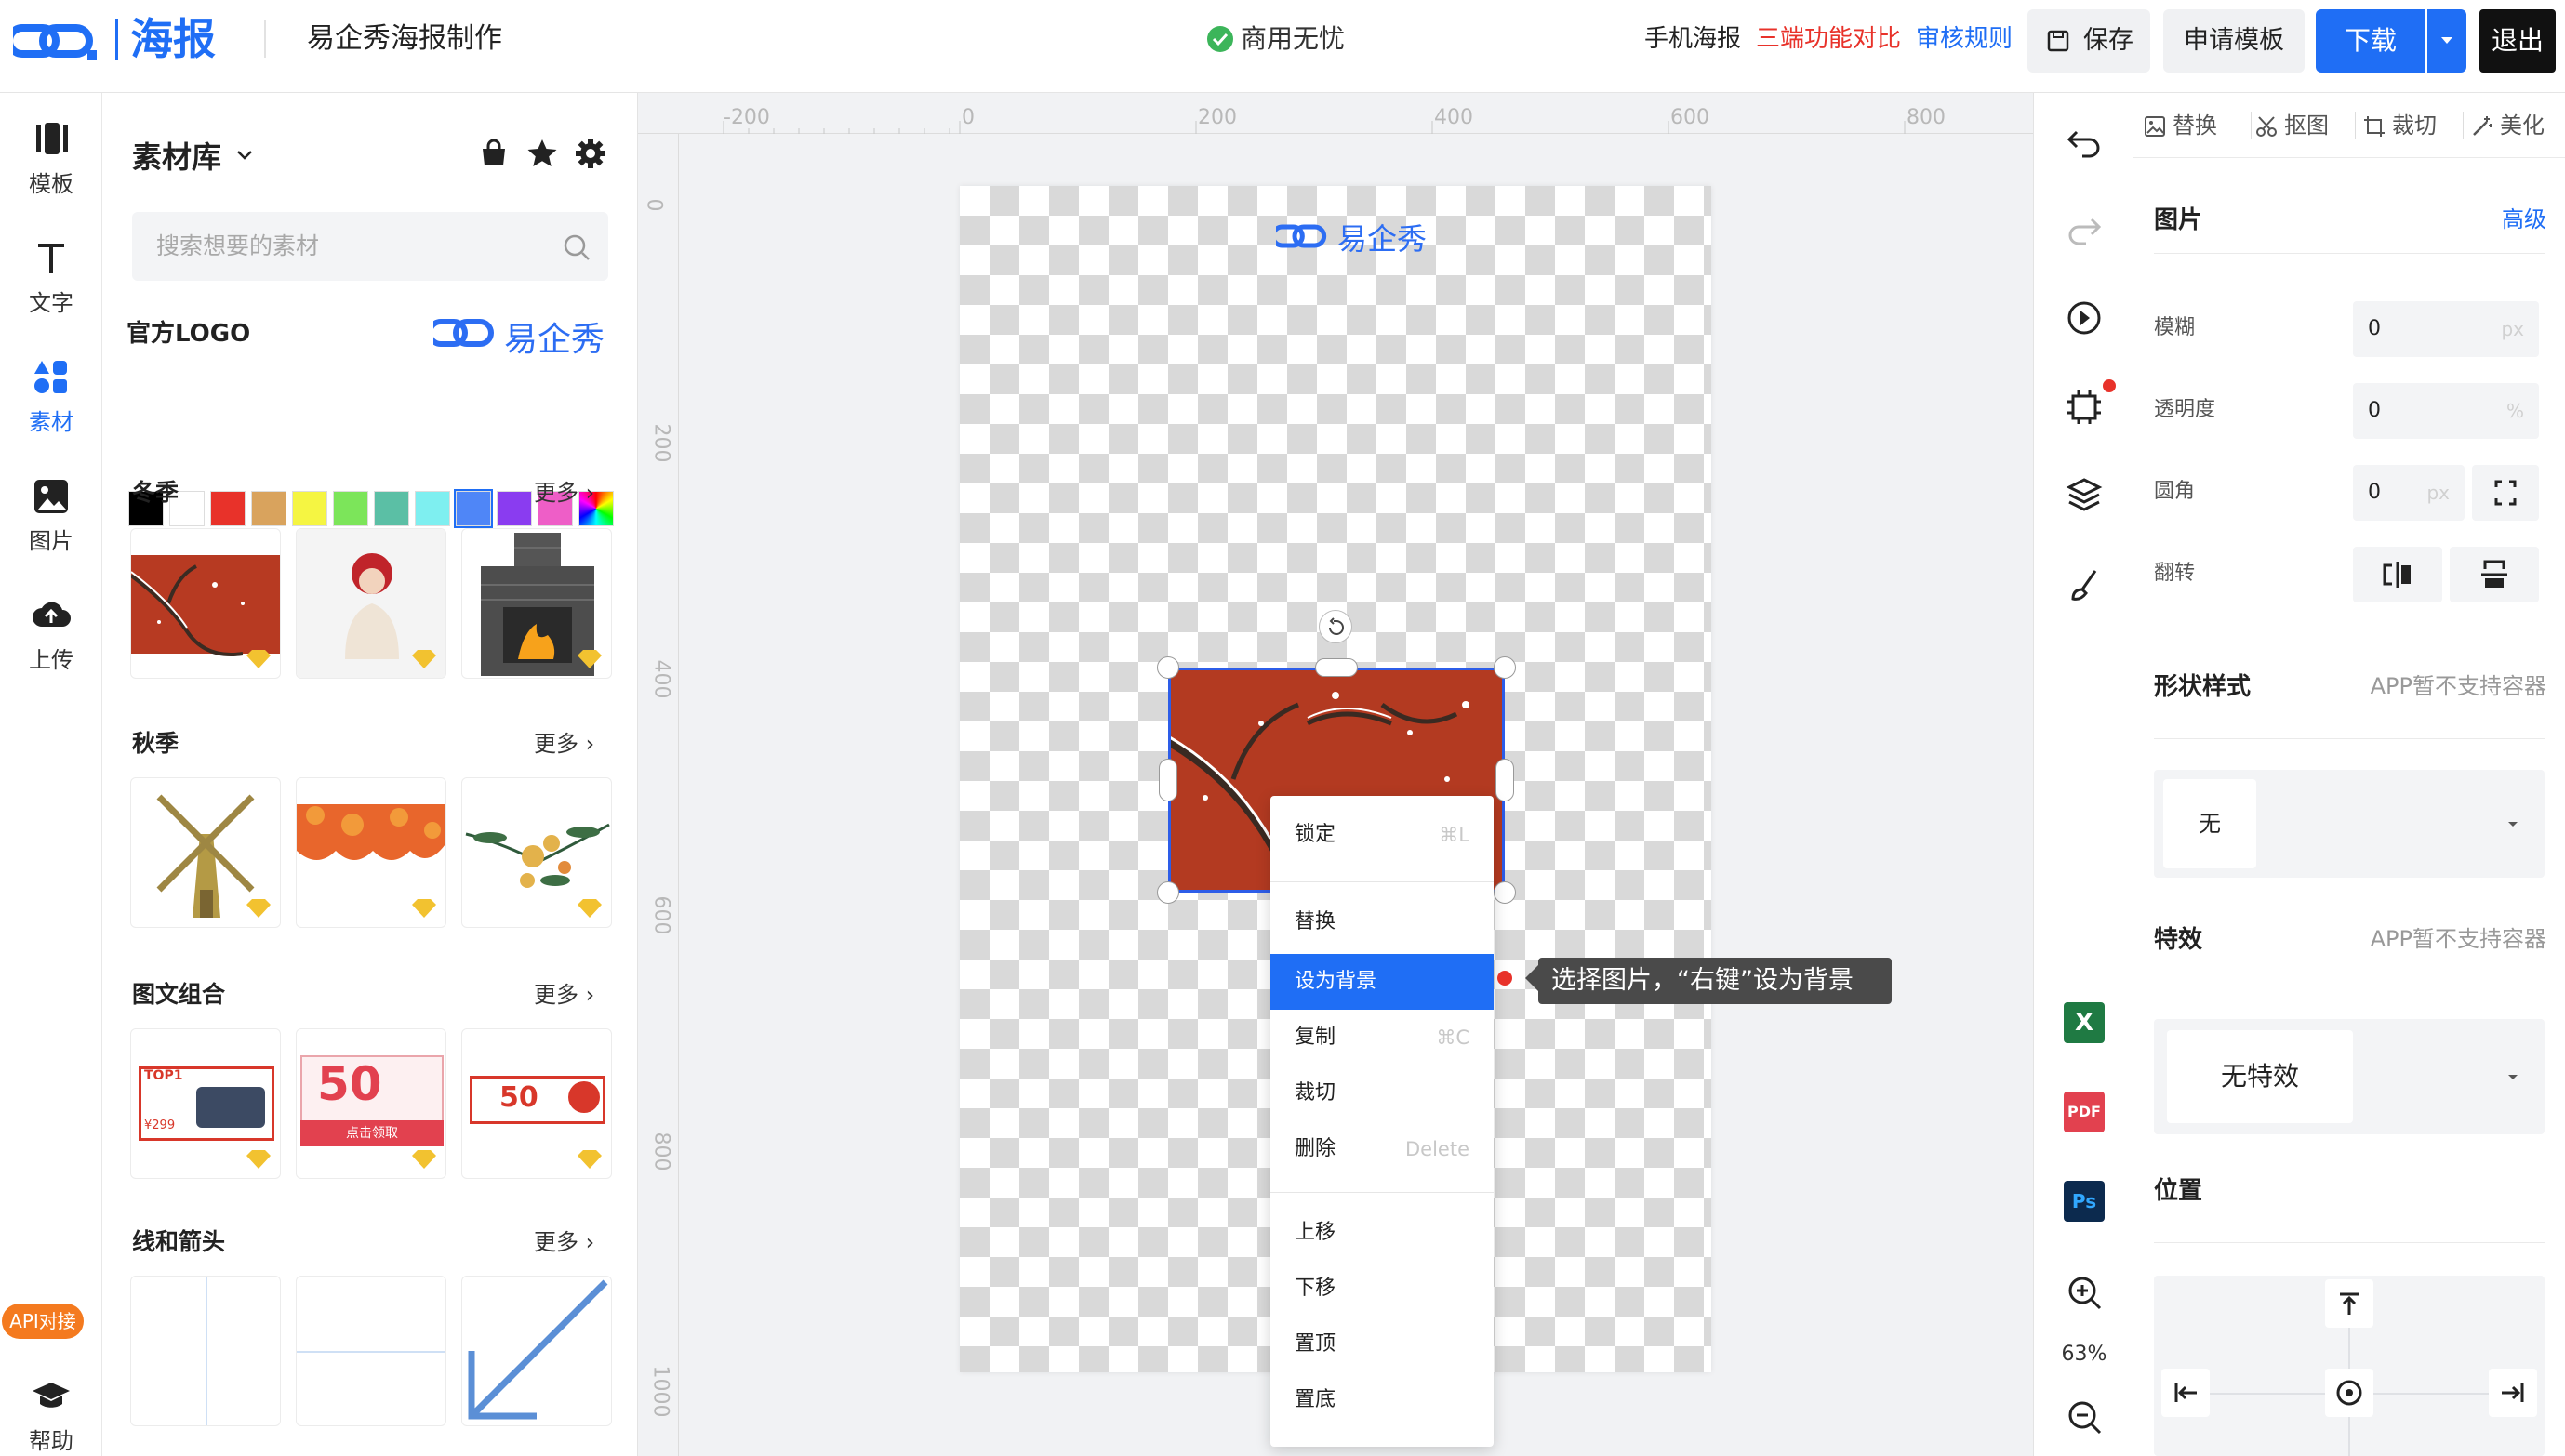 This screenshot has height=1456, width=2565. Describe the element at coordinates (2084, 1022) in the screenshot. I see `excel-icon: X` at that location.